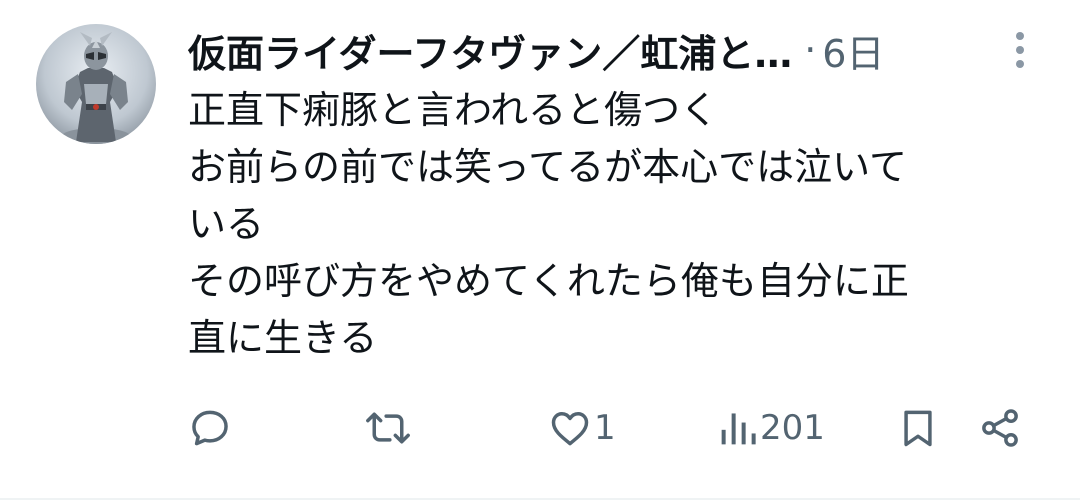 The width and height of the screenshot is (1080, 502). What do you see at coordinates (547, 167) in the screenshot?
I see `tweet-text-line: お前らの前では笑ってるが本心では泣いて` at bounding box center [547, 167].